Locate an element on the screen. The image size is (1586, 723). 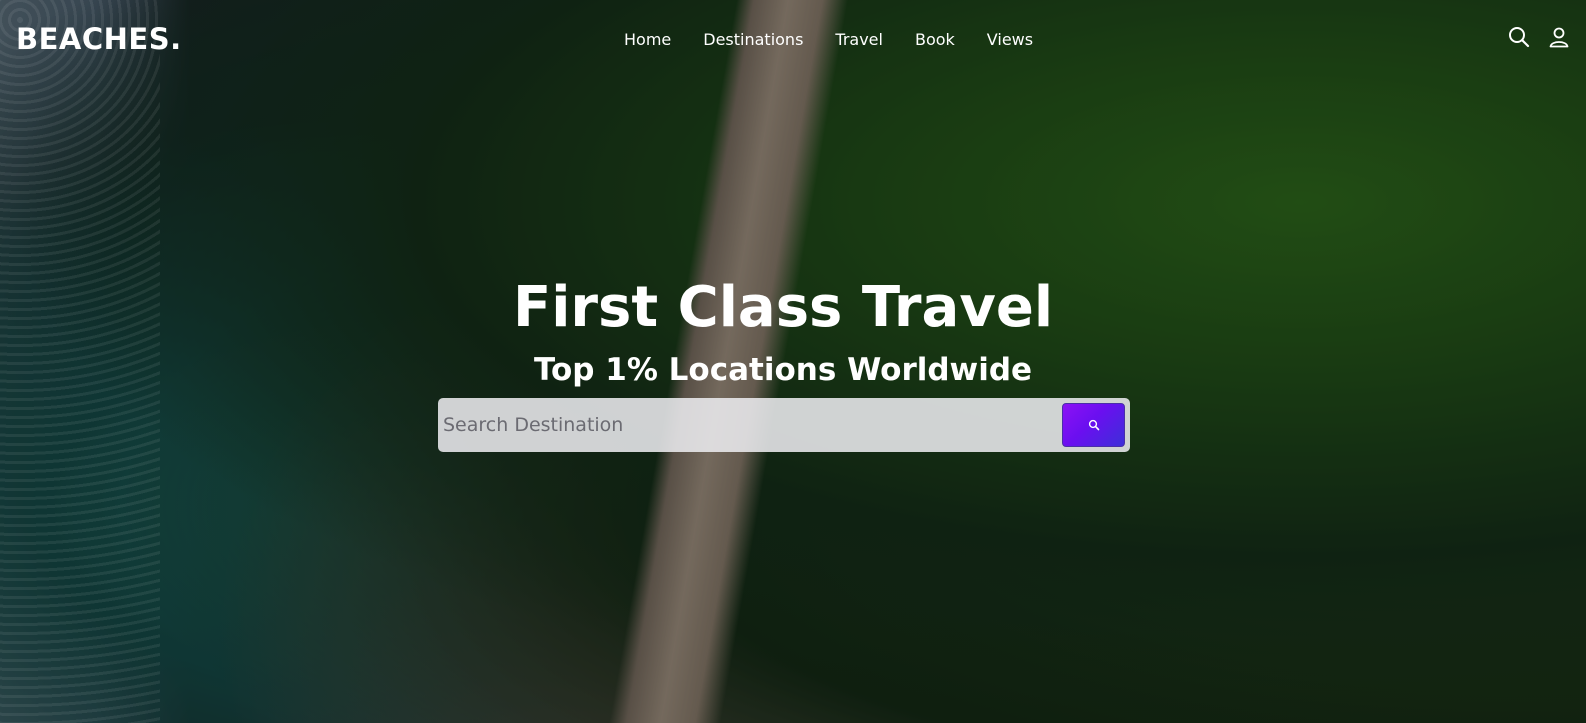
hero-subtitle: Top 1% Locations Worldwide is located at coordinates (783, 370).